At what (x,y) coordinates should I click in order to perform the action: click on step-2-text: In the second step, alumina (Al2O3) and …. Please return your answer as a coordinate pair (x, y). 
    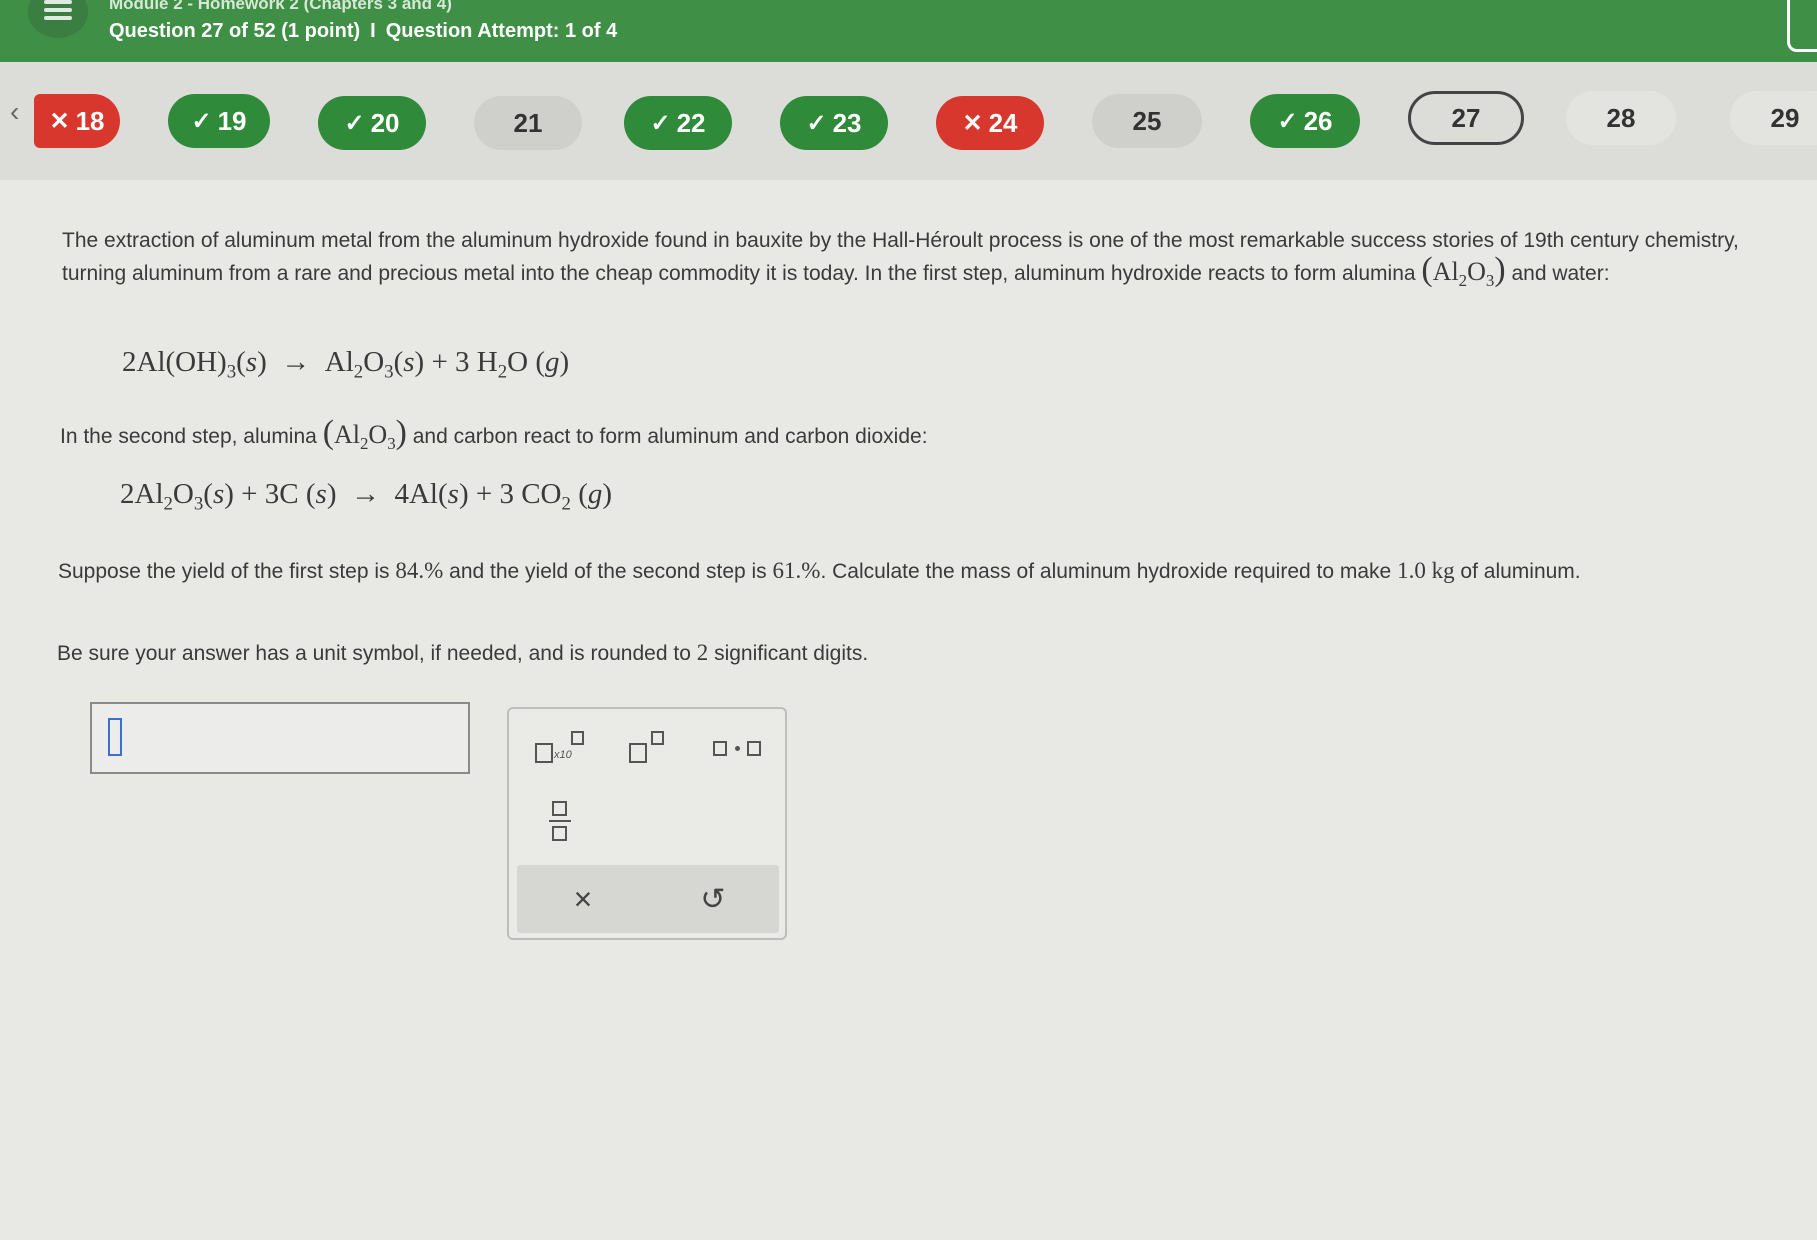
    Looking at the image, I should click on (930, 436).